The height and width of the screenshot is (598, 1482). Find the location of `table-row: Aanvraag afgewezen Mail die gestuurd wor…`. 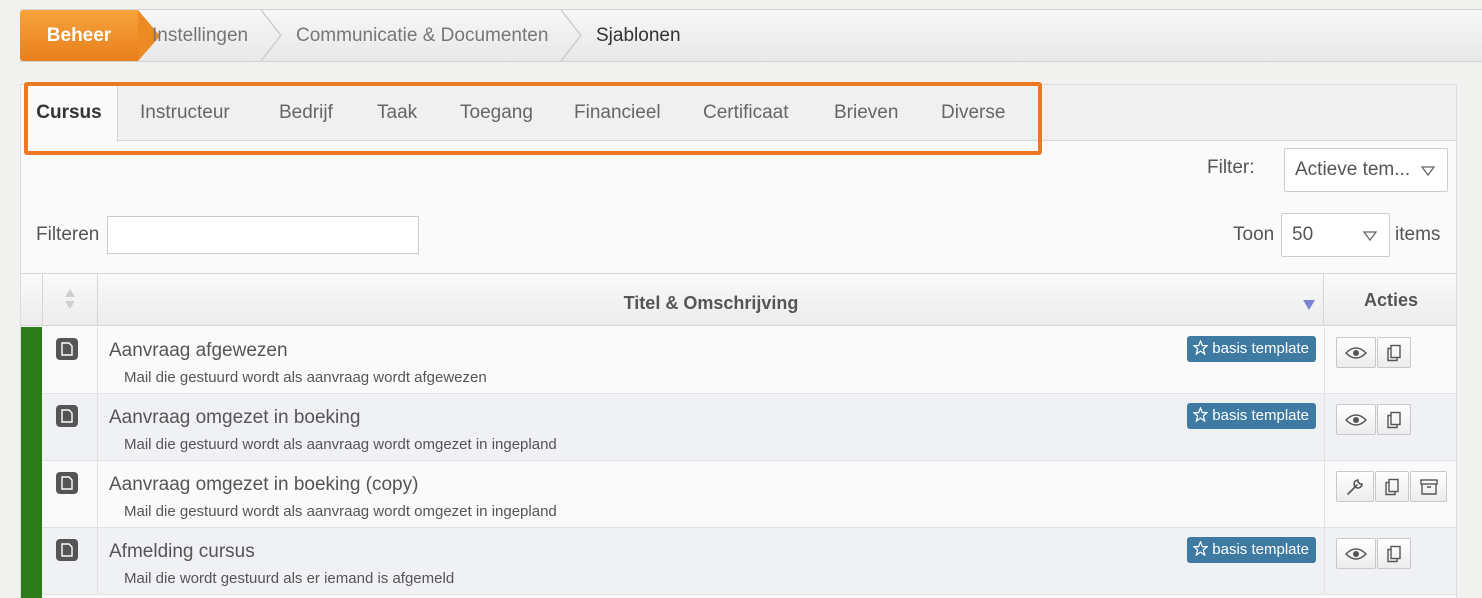

table-row: Aanvraag afgewezen Mail die gestuurd wor… is located at coordinates (738, 360).